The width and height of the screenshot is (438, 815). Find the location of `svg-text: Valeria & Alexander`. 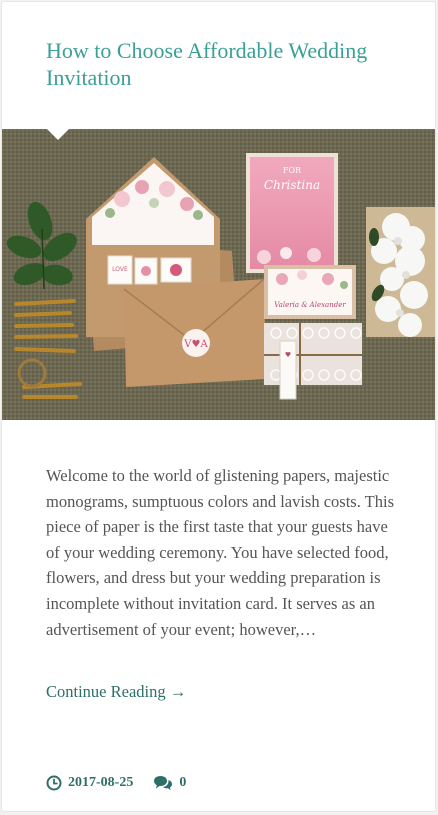

svg-text: Valeria & Alexander is located at coordinates (310, 305).